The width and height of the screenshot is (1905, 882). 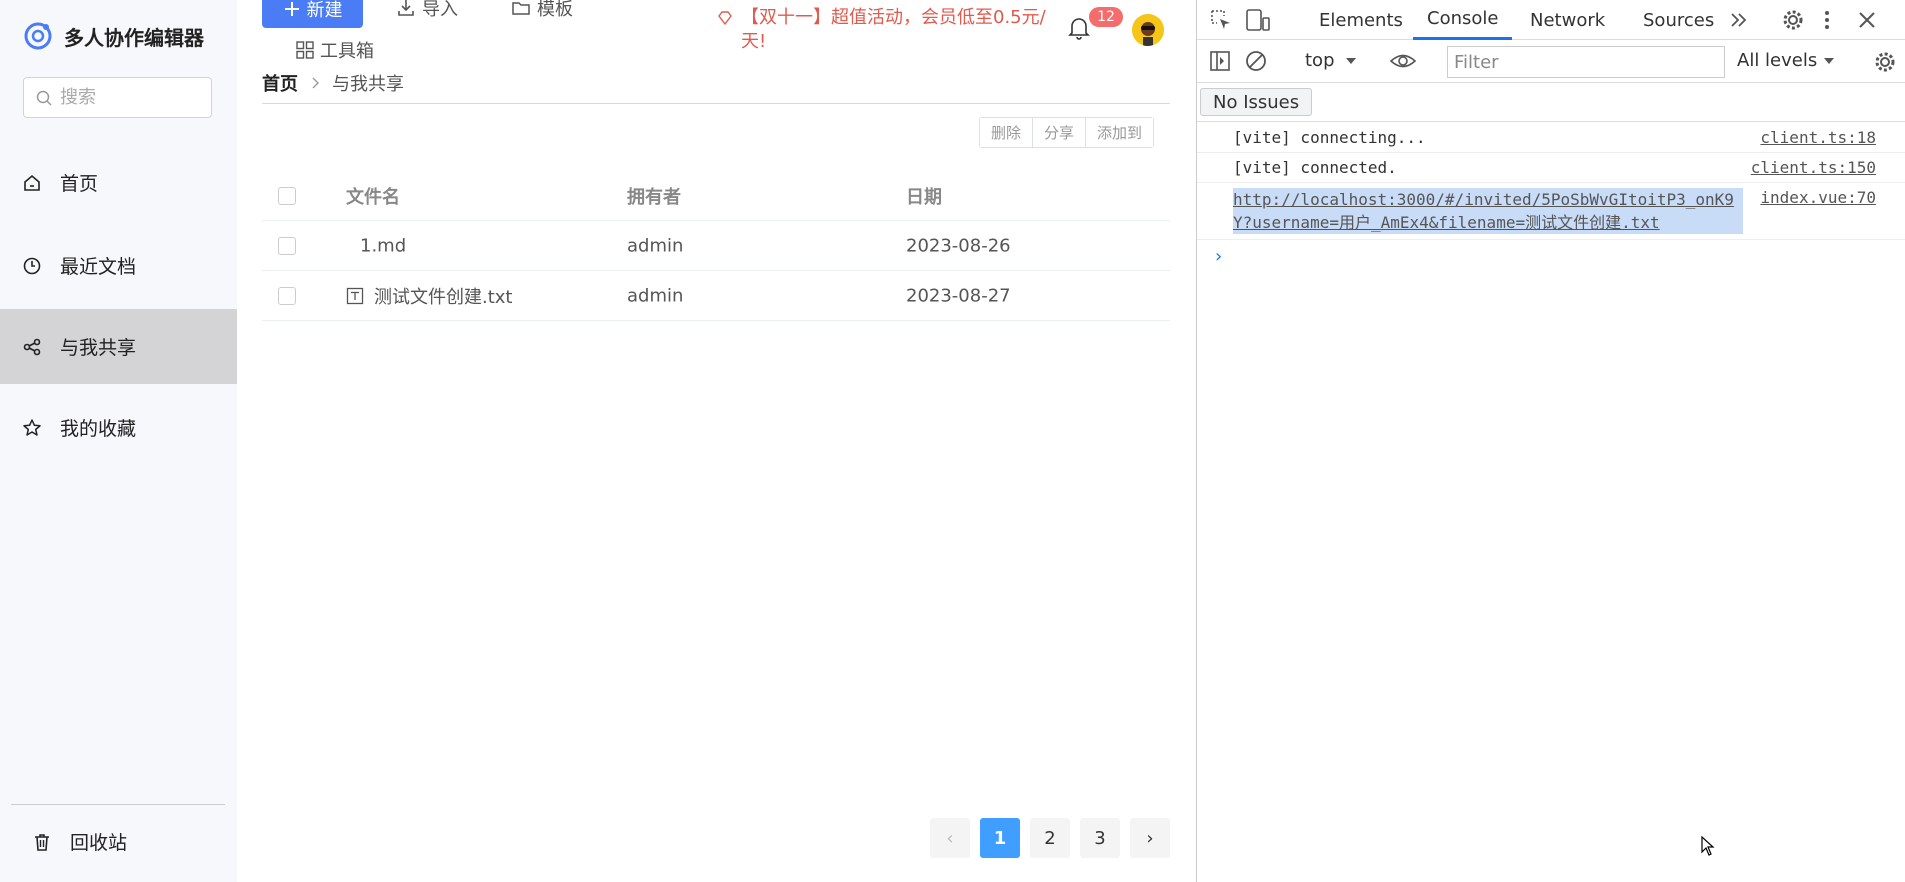 What do you see at coordinates (1818, 197) in the screenshot?
I see `console-source-link: index.vue:70` at bounding box center [1818, 197].